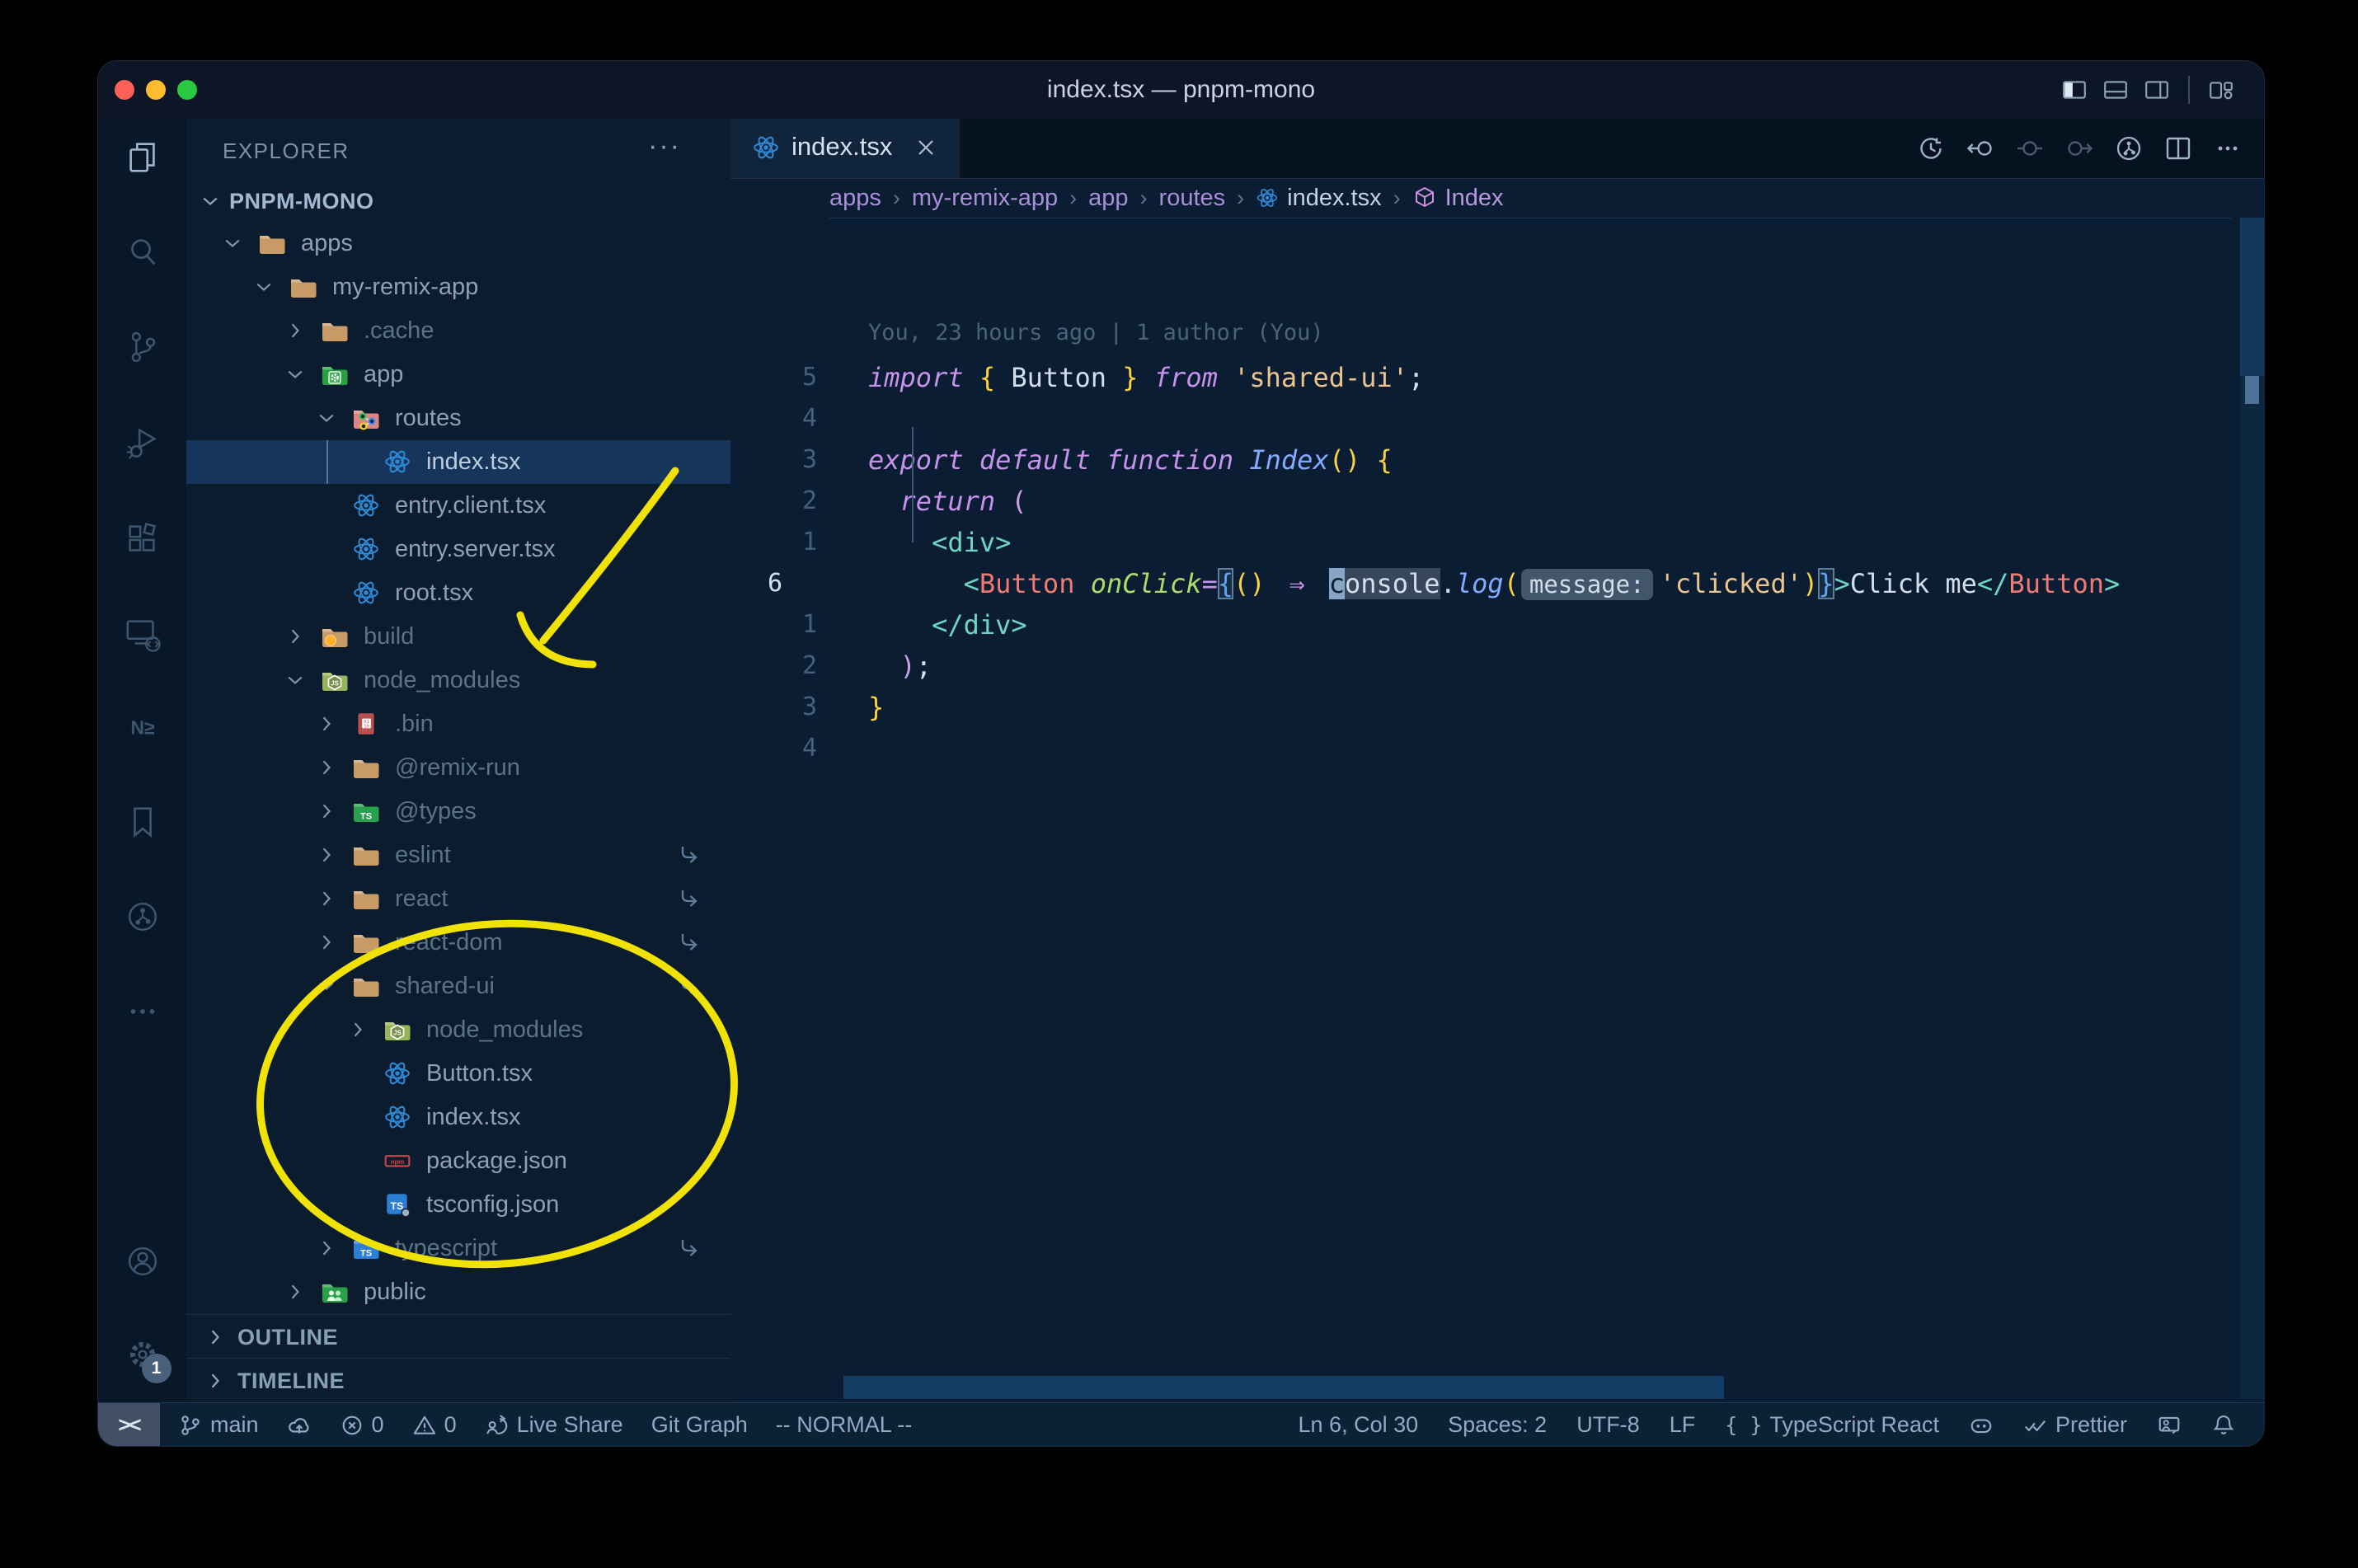  I want to click on tree-item-routes: routes, so click(458, 418).